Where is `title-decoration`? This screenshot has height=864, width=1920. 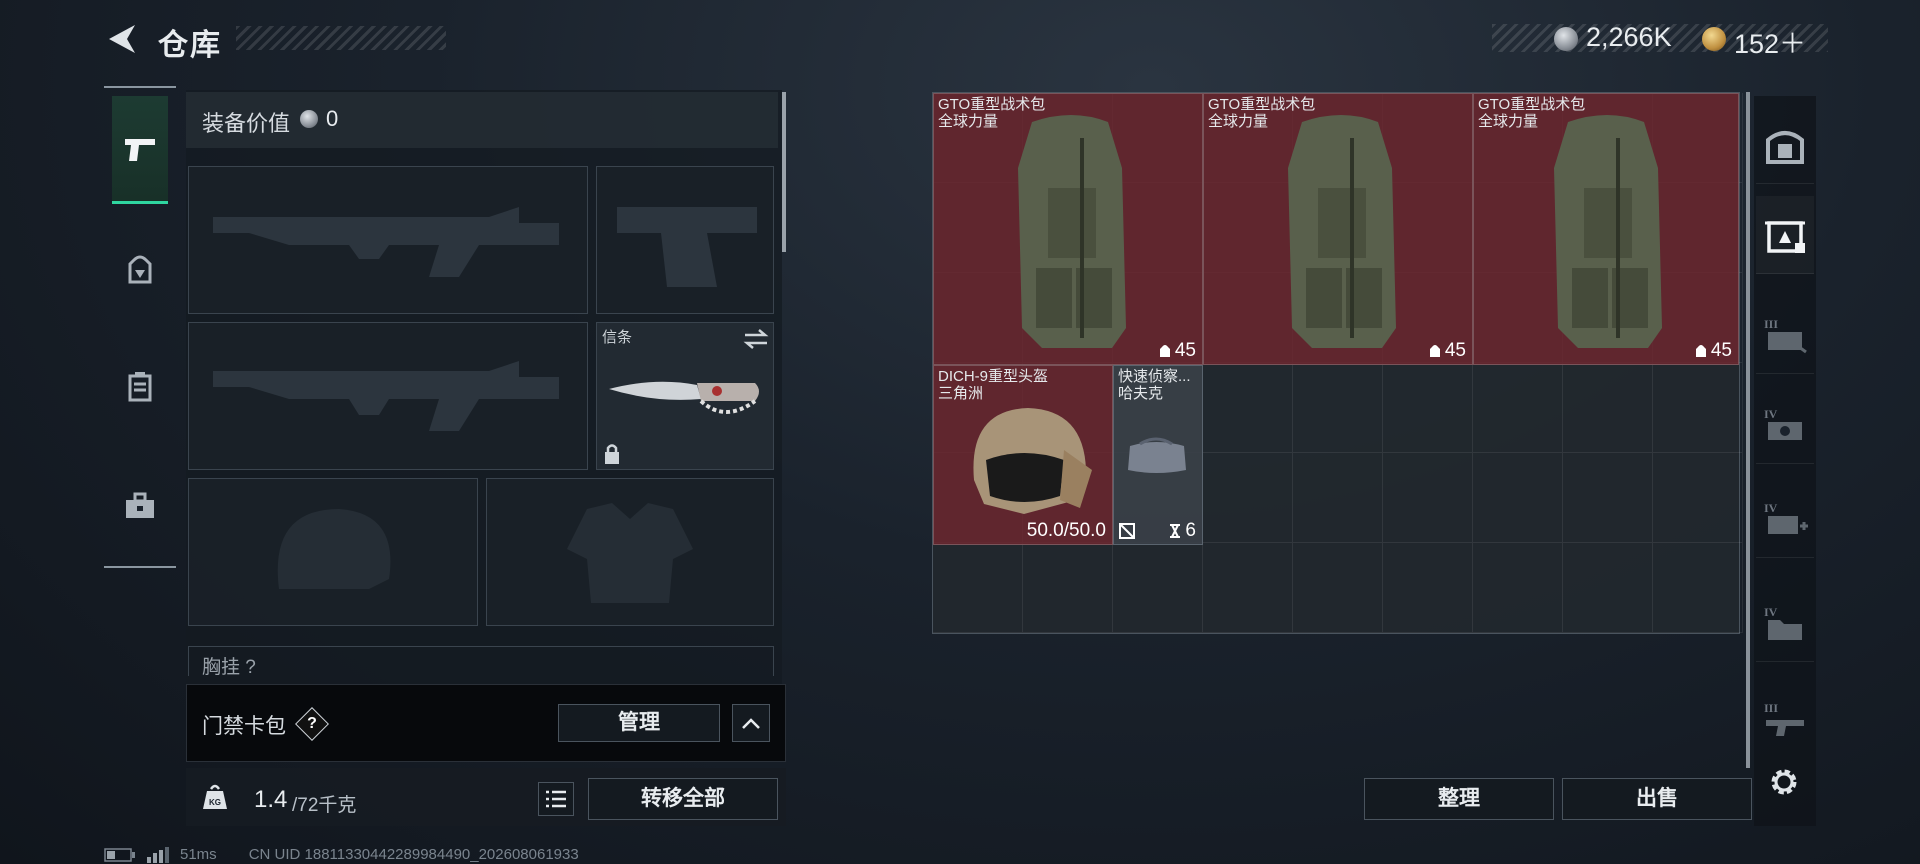
title-decoration is located at coordinates (341, 38).